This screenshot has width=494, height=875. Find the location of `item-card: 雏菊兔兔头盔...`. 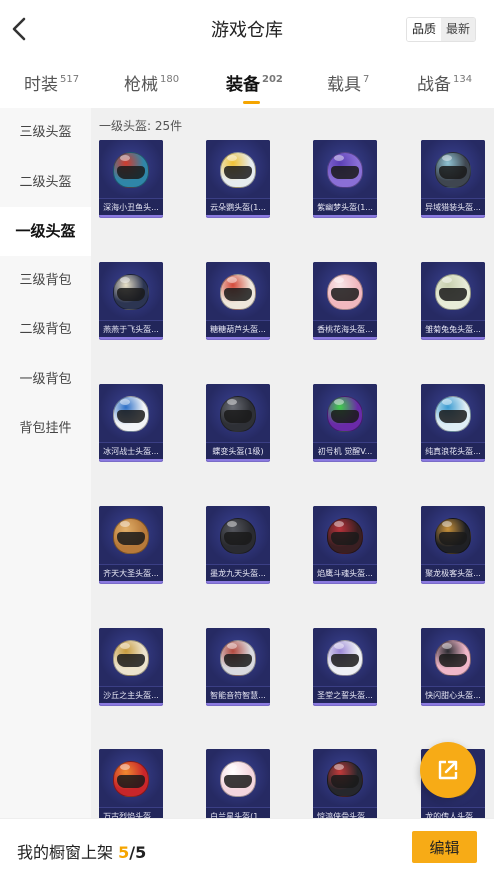

item-card: 雏菊兔兔头盔... is located at coordinates (453, 300).